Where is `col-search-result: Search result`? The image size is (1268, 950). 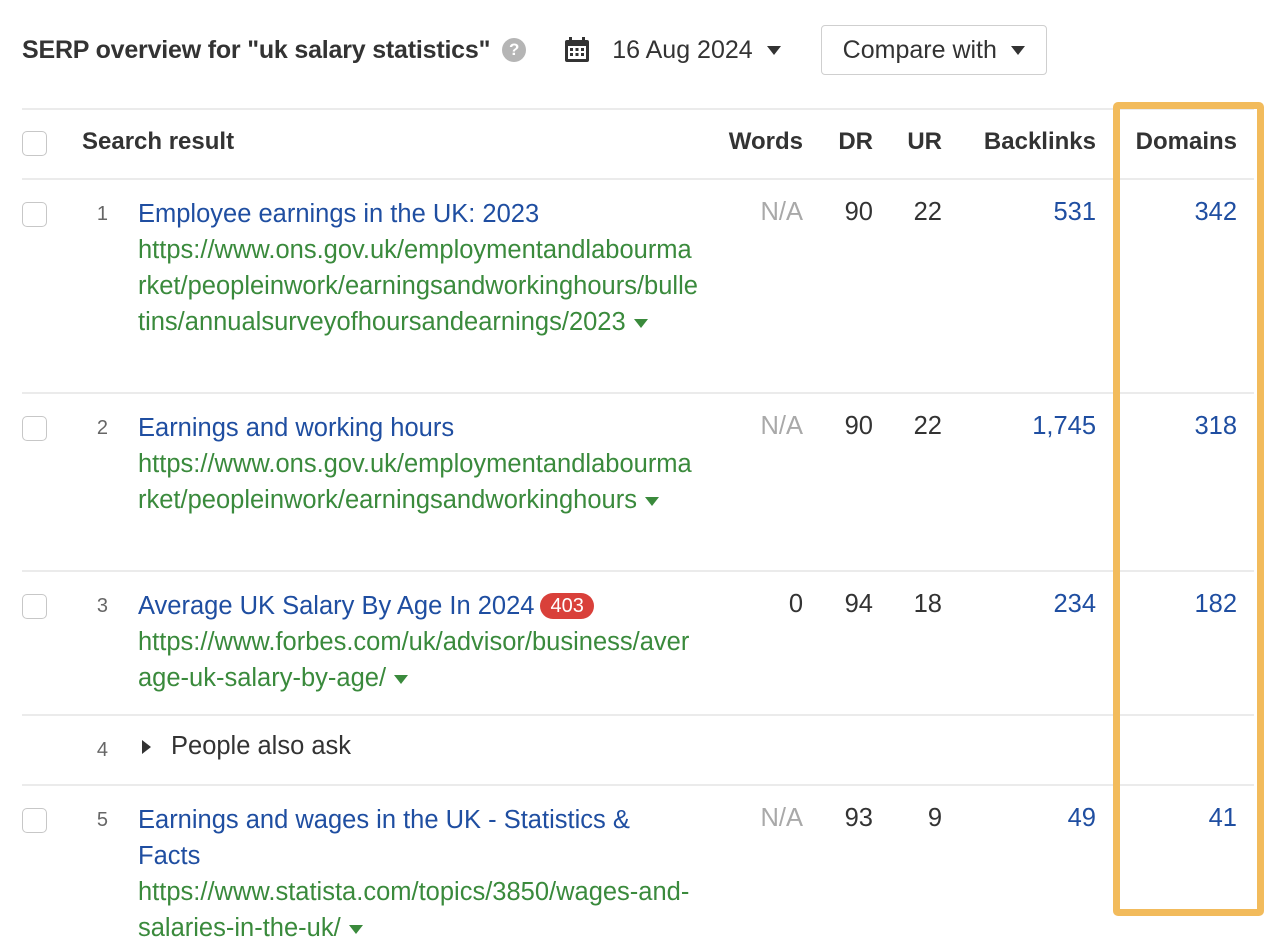
col-search-result: Search result is located at coordinates (158, 142).